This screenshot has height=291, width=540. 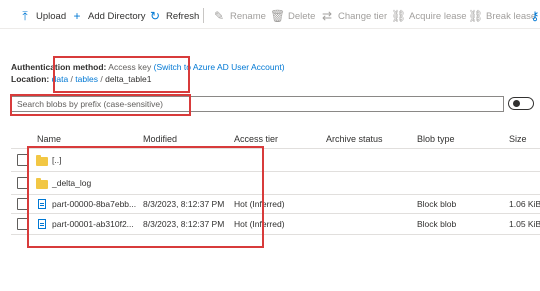 I want to click on auth-method-value: Access key, so click(x=130, y=67).